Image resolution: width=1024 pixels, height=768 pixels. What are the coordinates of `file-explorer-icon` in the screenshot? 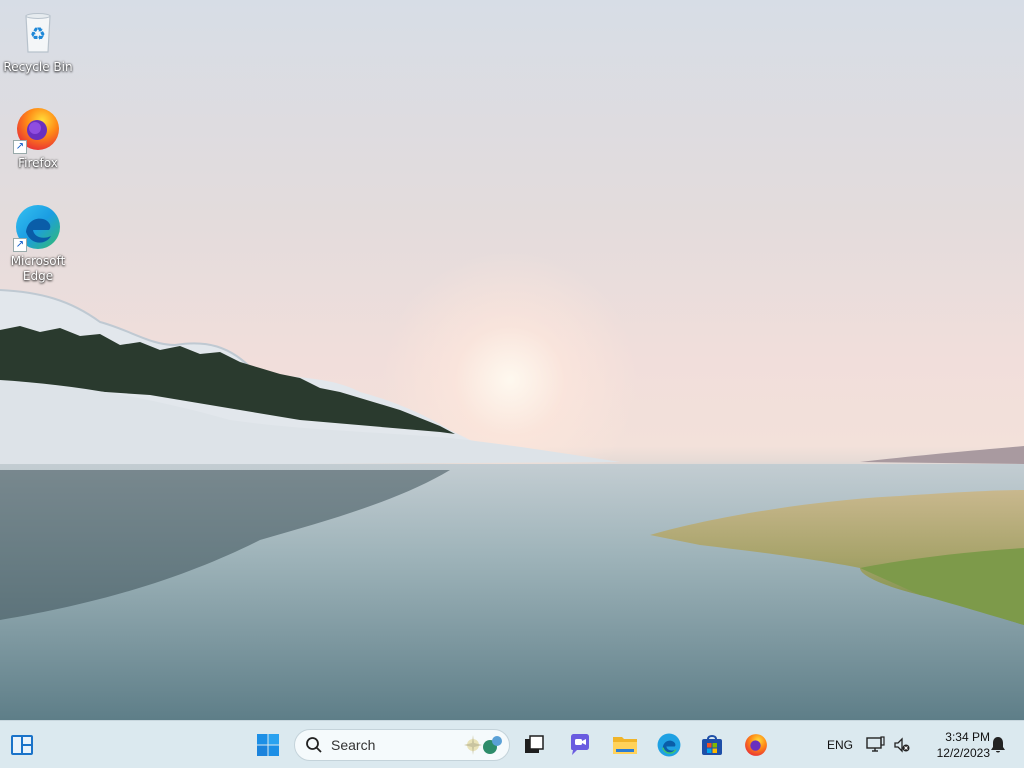 It's located at (625, 745).